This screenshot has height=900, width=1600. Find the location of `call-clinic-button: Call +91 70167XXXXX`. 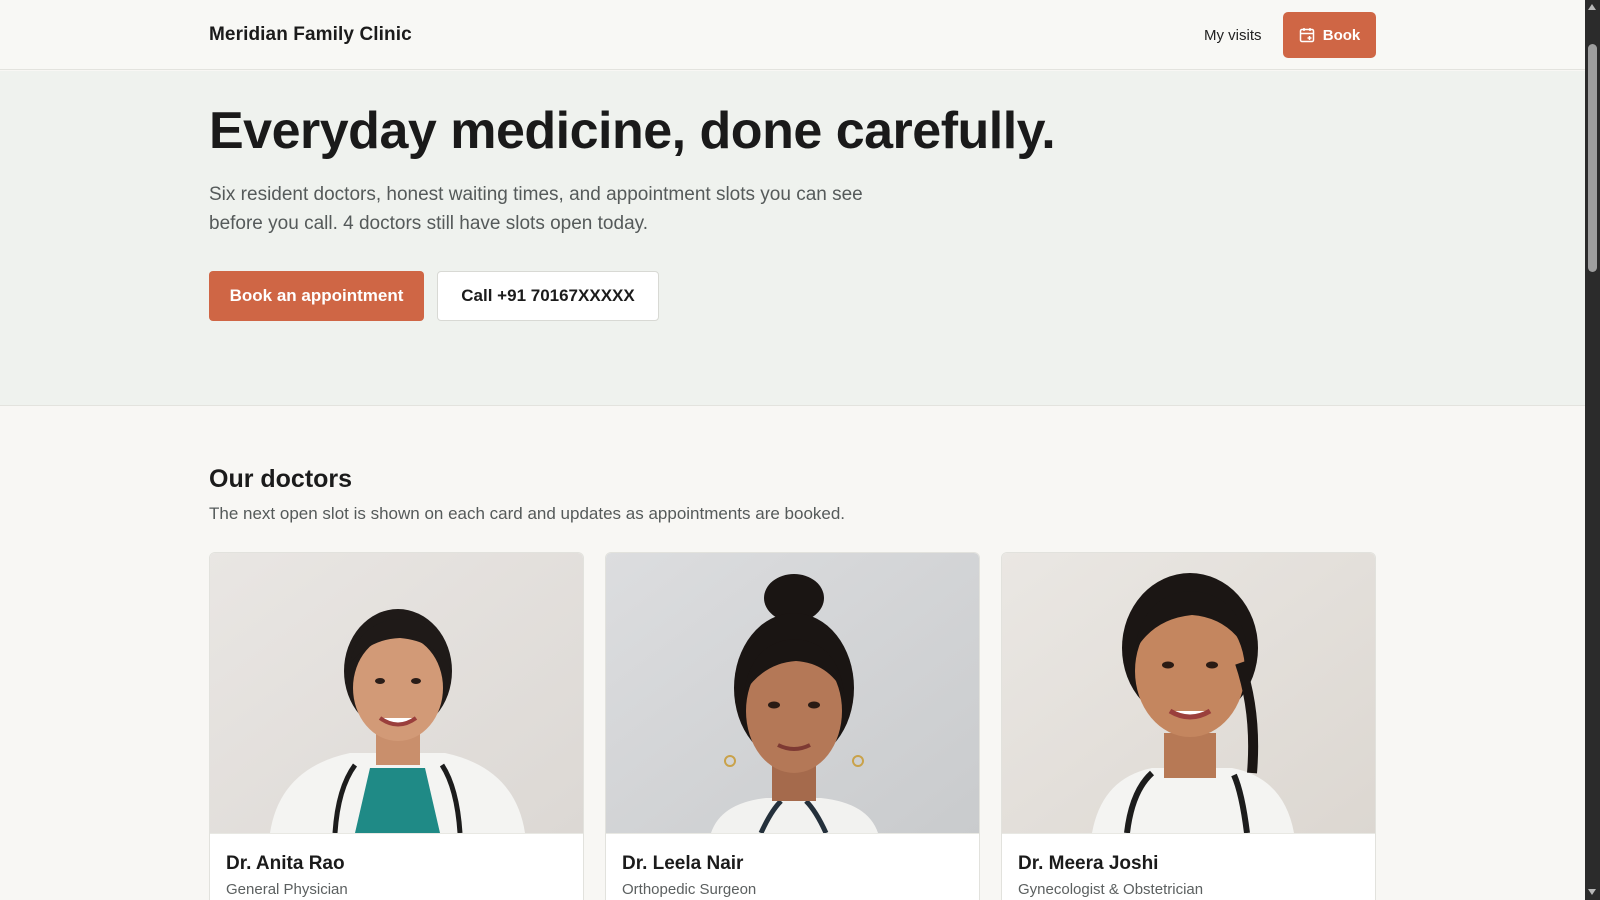

call-clinic-button: Call +91 70167XXXXX is located at coordinates (548, 296).